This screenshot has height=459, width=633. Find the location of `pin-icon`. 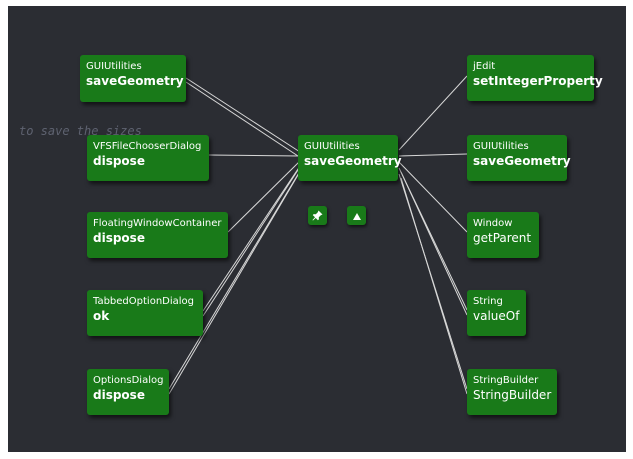

pin-icon is located at coordinates (317, 215).